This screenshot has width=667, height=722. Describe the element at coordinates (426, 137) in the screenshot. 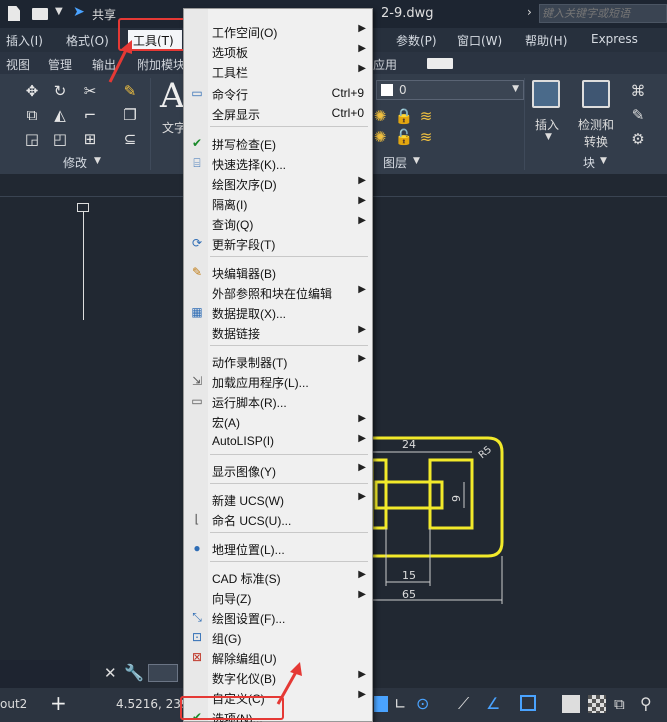

I see `layer-match-icon: ≋` at that location.